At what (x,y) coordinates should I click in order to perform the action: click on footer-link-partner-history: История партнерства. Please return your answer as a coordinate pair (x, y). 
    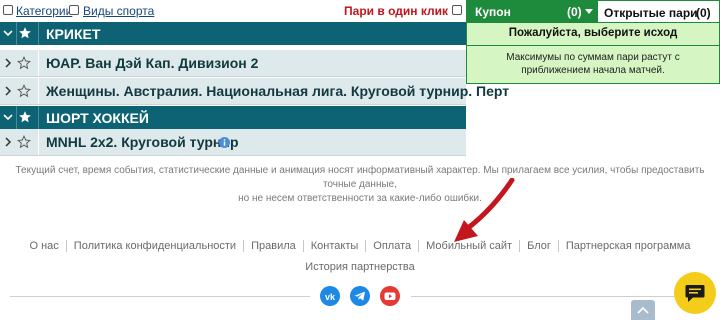
    Looking at the image, I should click on (359, 267).